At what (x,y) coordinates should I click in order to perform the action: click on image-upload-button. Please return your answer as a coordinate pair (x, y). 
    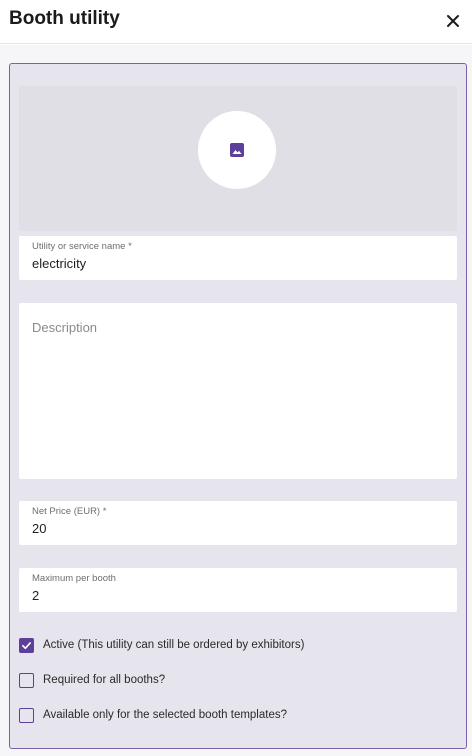
    Looking at the image, I should click on (237, 150).